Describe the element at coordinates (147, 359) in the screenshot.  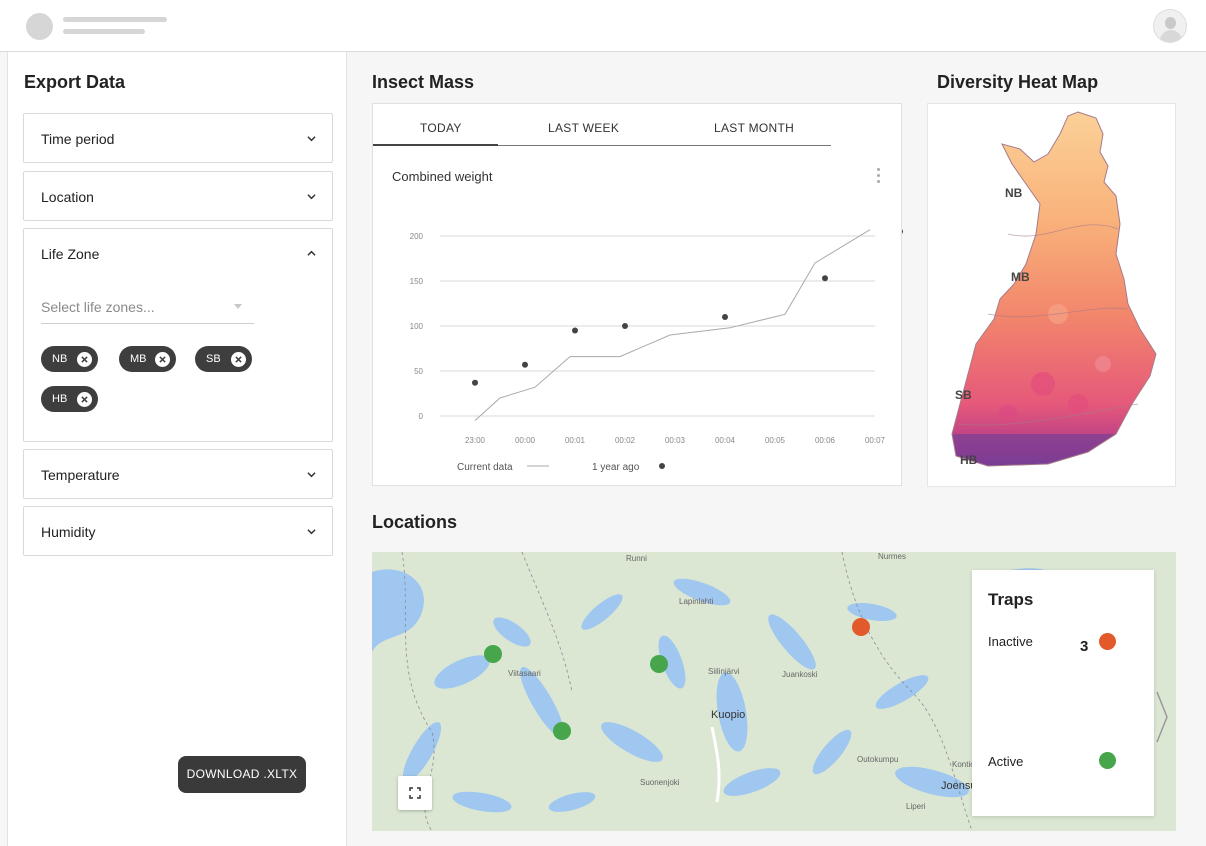
I see `chip-mb: MB` at that location.